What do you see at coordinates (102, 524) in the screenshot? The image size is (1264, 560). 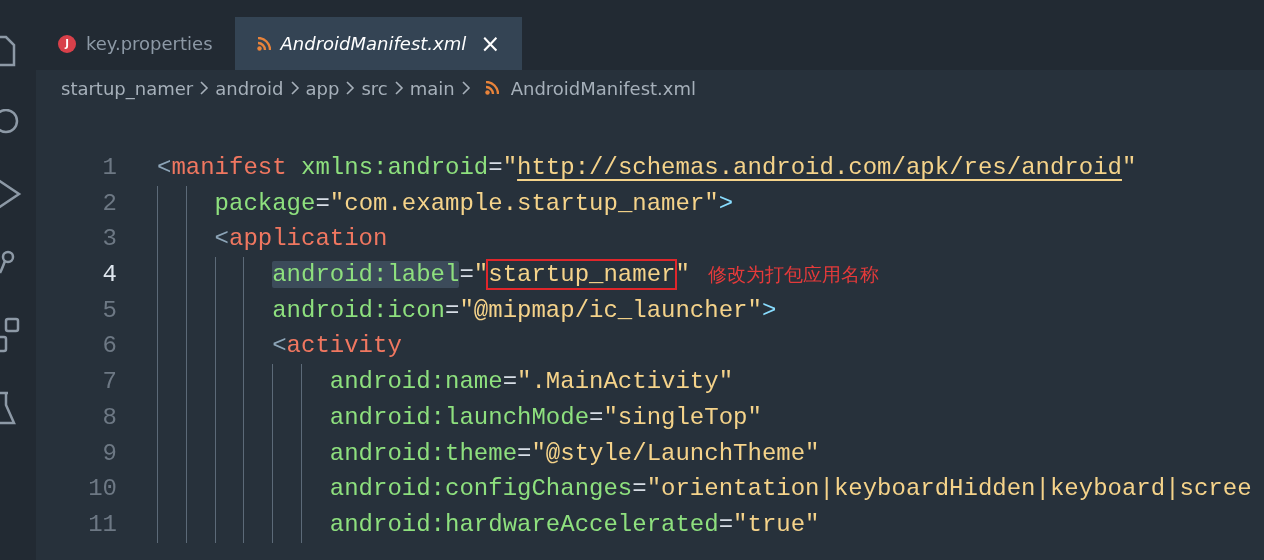 I see `line-number: 11` at bounding box center [102, 524].